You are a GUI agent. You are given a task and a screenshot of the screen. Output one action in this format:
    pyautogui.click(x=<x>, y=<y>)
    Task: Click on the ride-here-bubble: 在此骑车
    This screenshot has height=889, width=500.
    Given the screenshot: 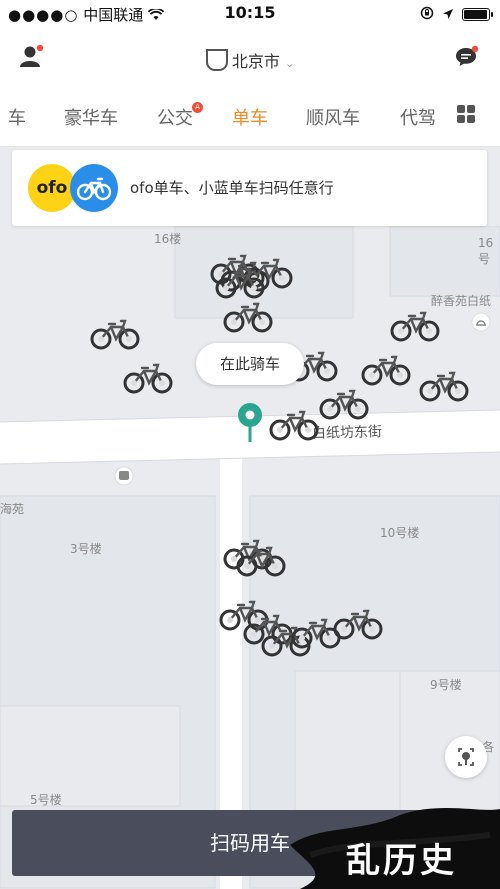 What is the action you would take?
    pyautogui.click(x=250, y=364)
    